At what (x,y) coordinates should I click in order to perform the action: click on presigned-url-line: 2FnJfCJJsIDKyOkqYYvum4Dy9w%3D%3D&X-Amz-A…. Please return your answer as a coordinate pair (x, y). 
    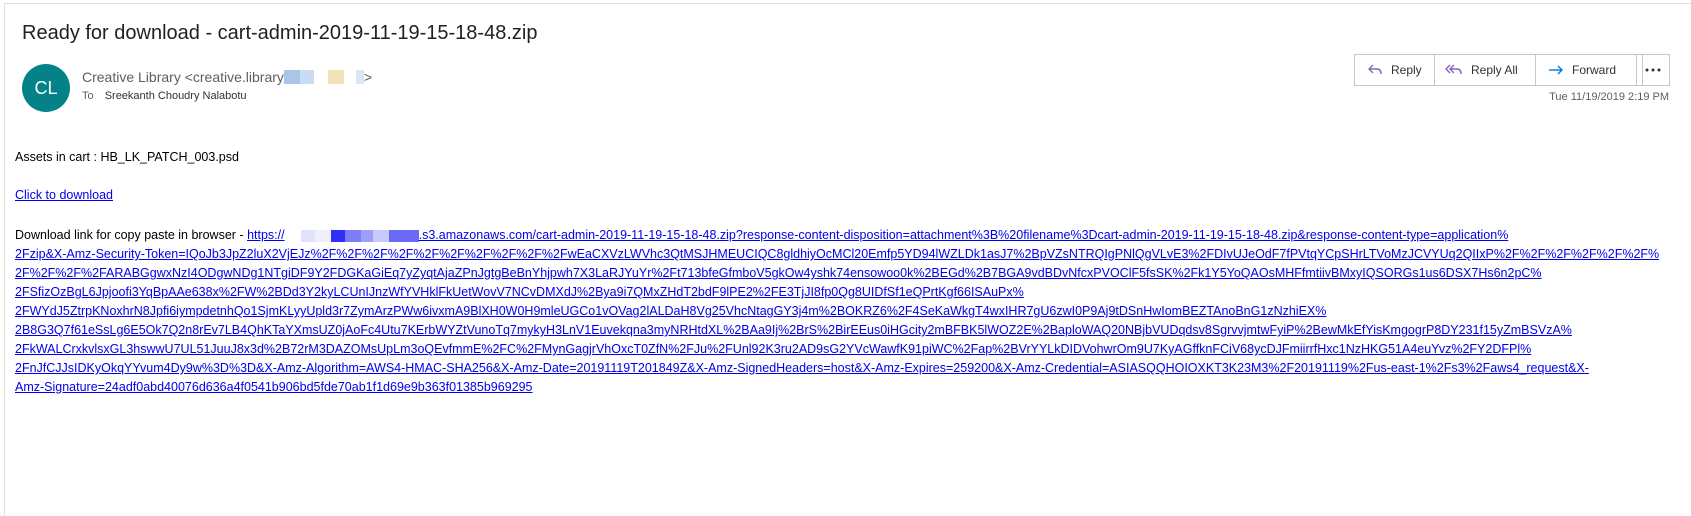
    Looking at the image, I should click on (847, 368).